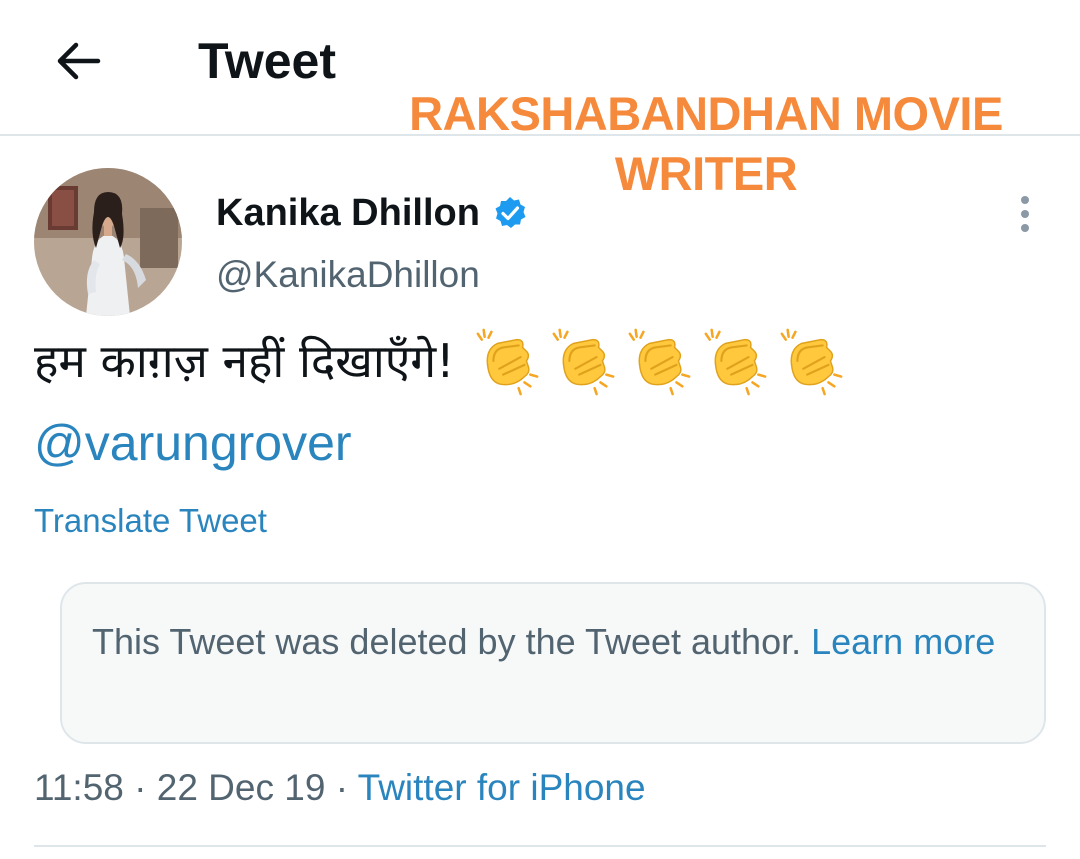 The width and height of the screenshot is (1080, 859). I want to click on avatar, so click(108, 242).